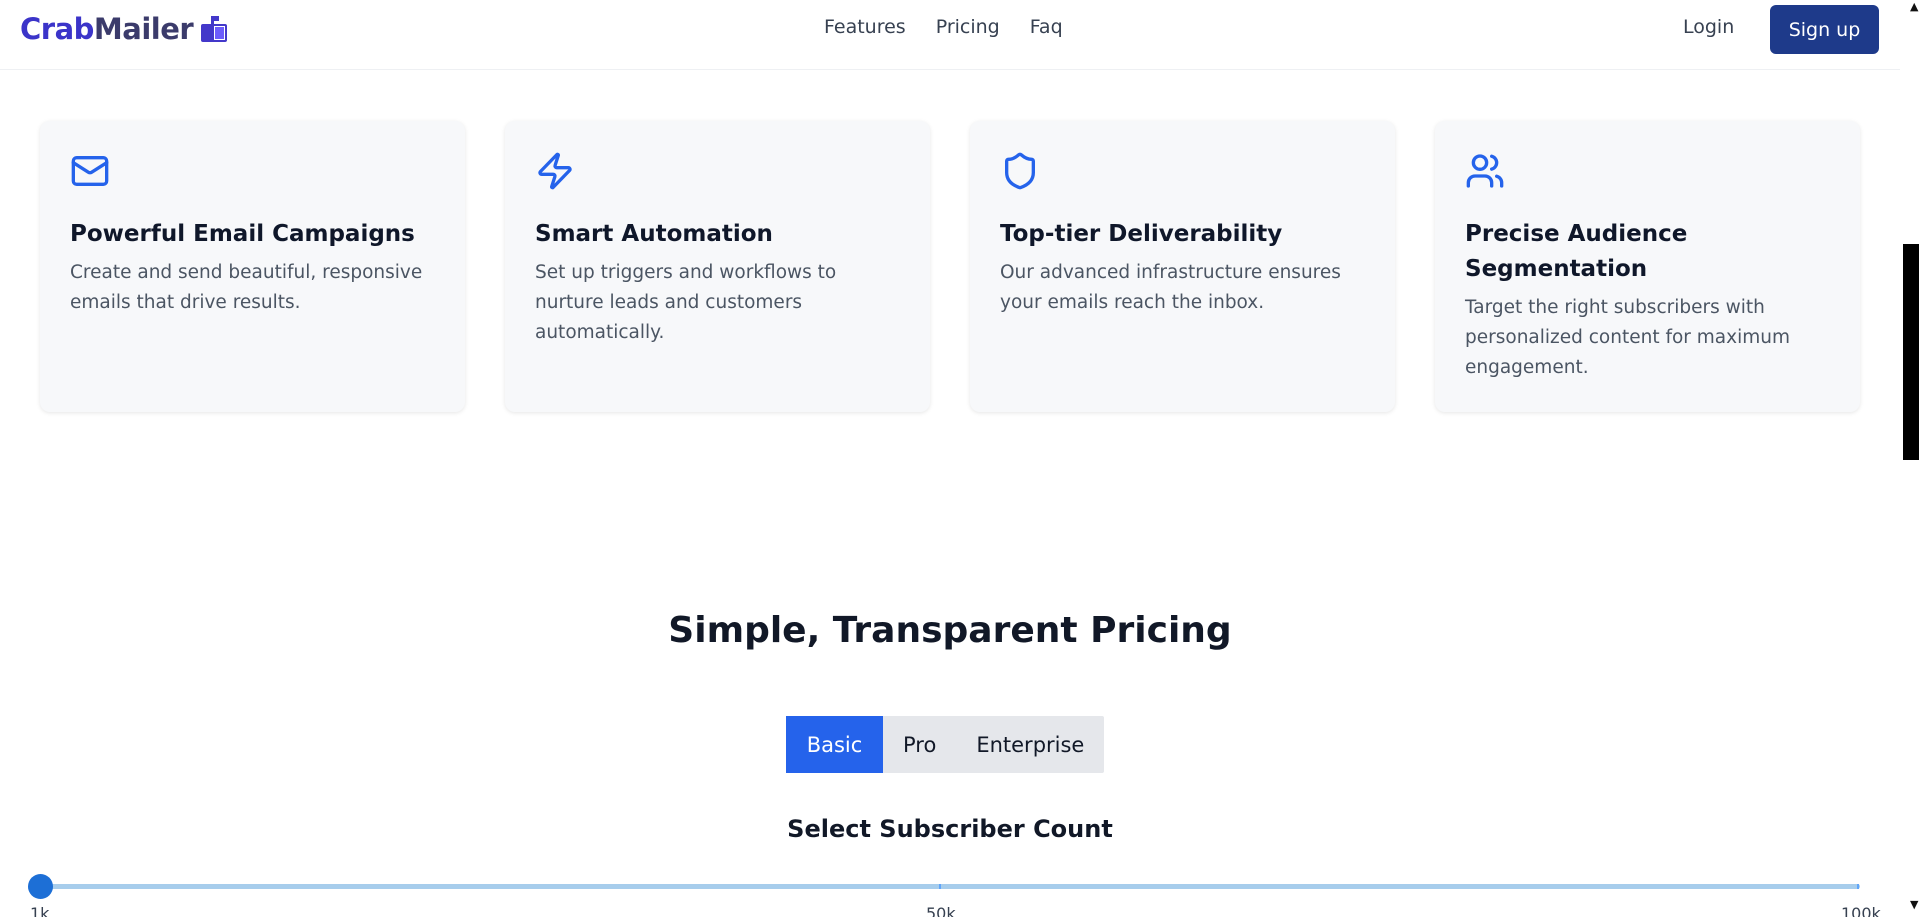 Image resolution: width=1919 pixels, height=917 pixels. What do you see at coordinates (555, 171) in the screenshot?
I see `lightning-icon` at bounding box center [555, 171].